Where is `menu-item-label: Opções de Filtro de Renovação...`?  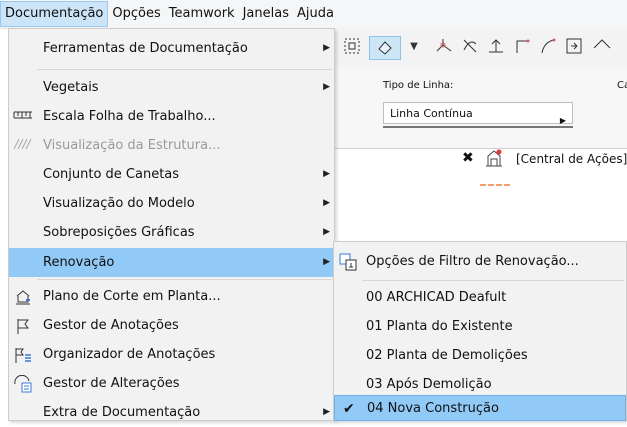
menu-item-label: Opções de Filtro de Renovação... is located at coordinates (472, 261).